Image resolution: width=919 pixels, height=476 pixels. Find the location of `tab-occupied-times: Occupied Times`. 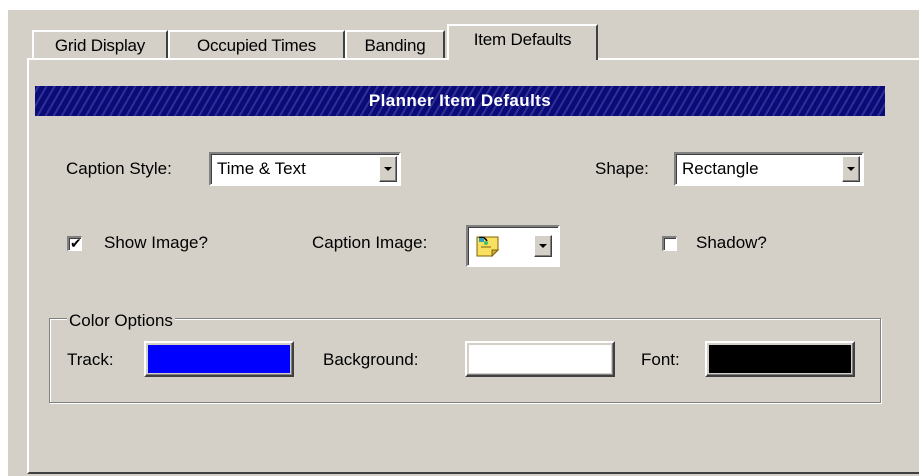

tab-occupied-times: Occupied Times is located at coordinates (256, 44).